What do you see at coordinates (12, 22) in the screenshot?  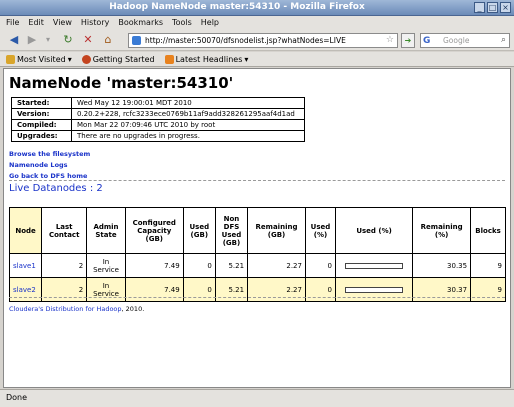 I see `menu-file: File` at bounding box center [12, 22].